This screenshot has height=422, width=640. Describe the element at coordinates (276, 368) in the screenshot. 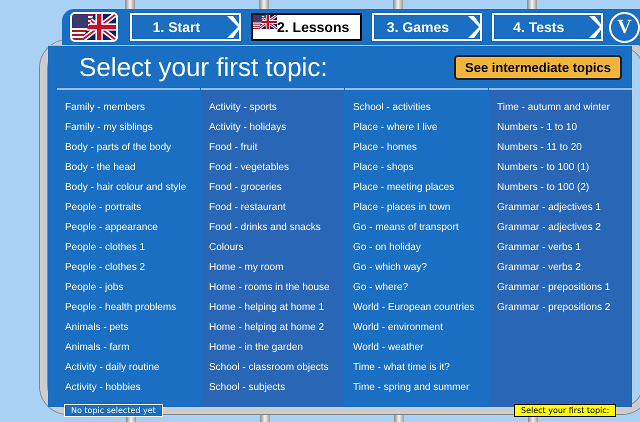

I see `topic-link: School - classroom objects` at that location.